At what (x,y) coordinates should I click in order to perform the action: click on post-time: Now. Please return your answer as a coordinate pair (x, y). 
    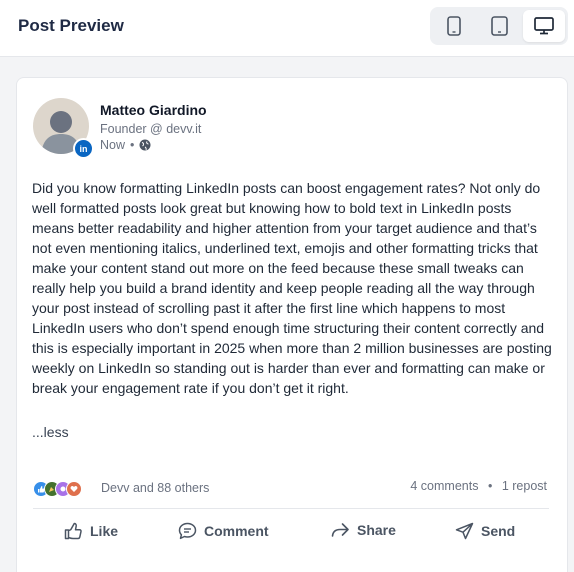
    Looking at the image, I should click on (113, 145).